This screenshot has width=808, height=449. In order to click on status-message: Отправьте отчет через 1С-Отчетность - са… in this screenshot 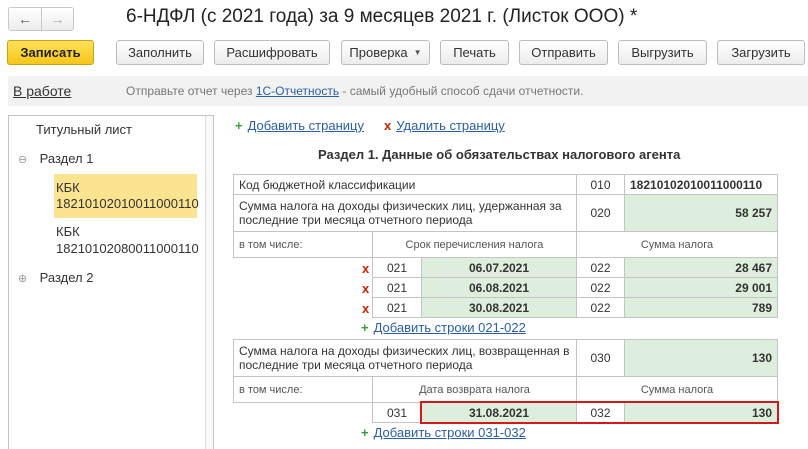, I will do `click(354, 91)`.